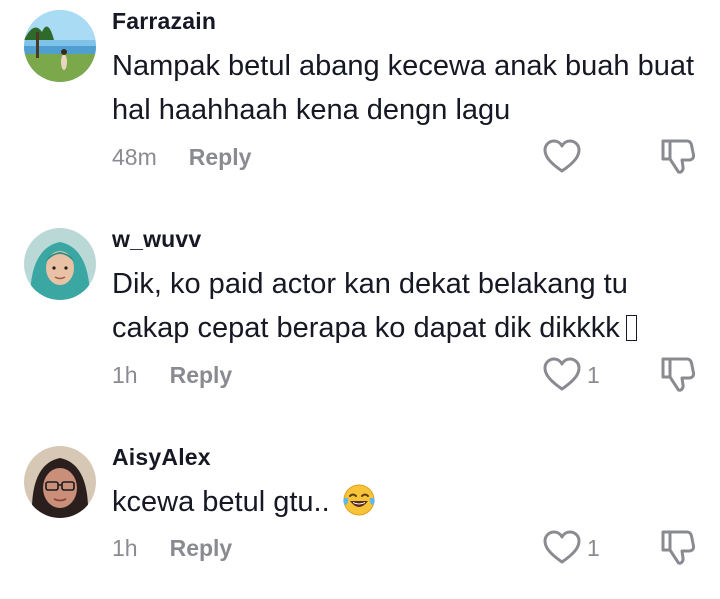  What do you see at coordinates (221, 502) in the screenshot?
I see `comment-text-content: kcewa betul gtu..` at bounding box center [221, 502].